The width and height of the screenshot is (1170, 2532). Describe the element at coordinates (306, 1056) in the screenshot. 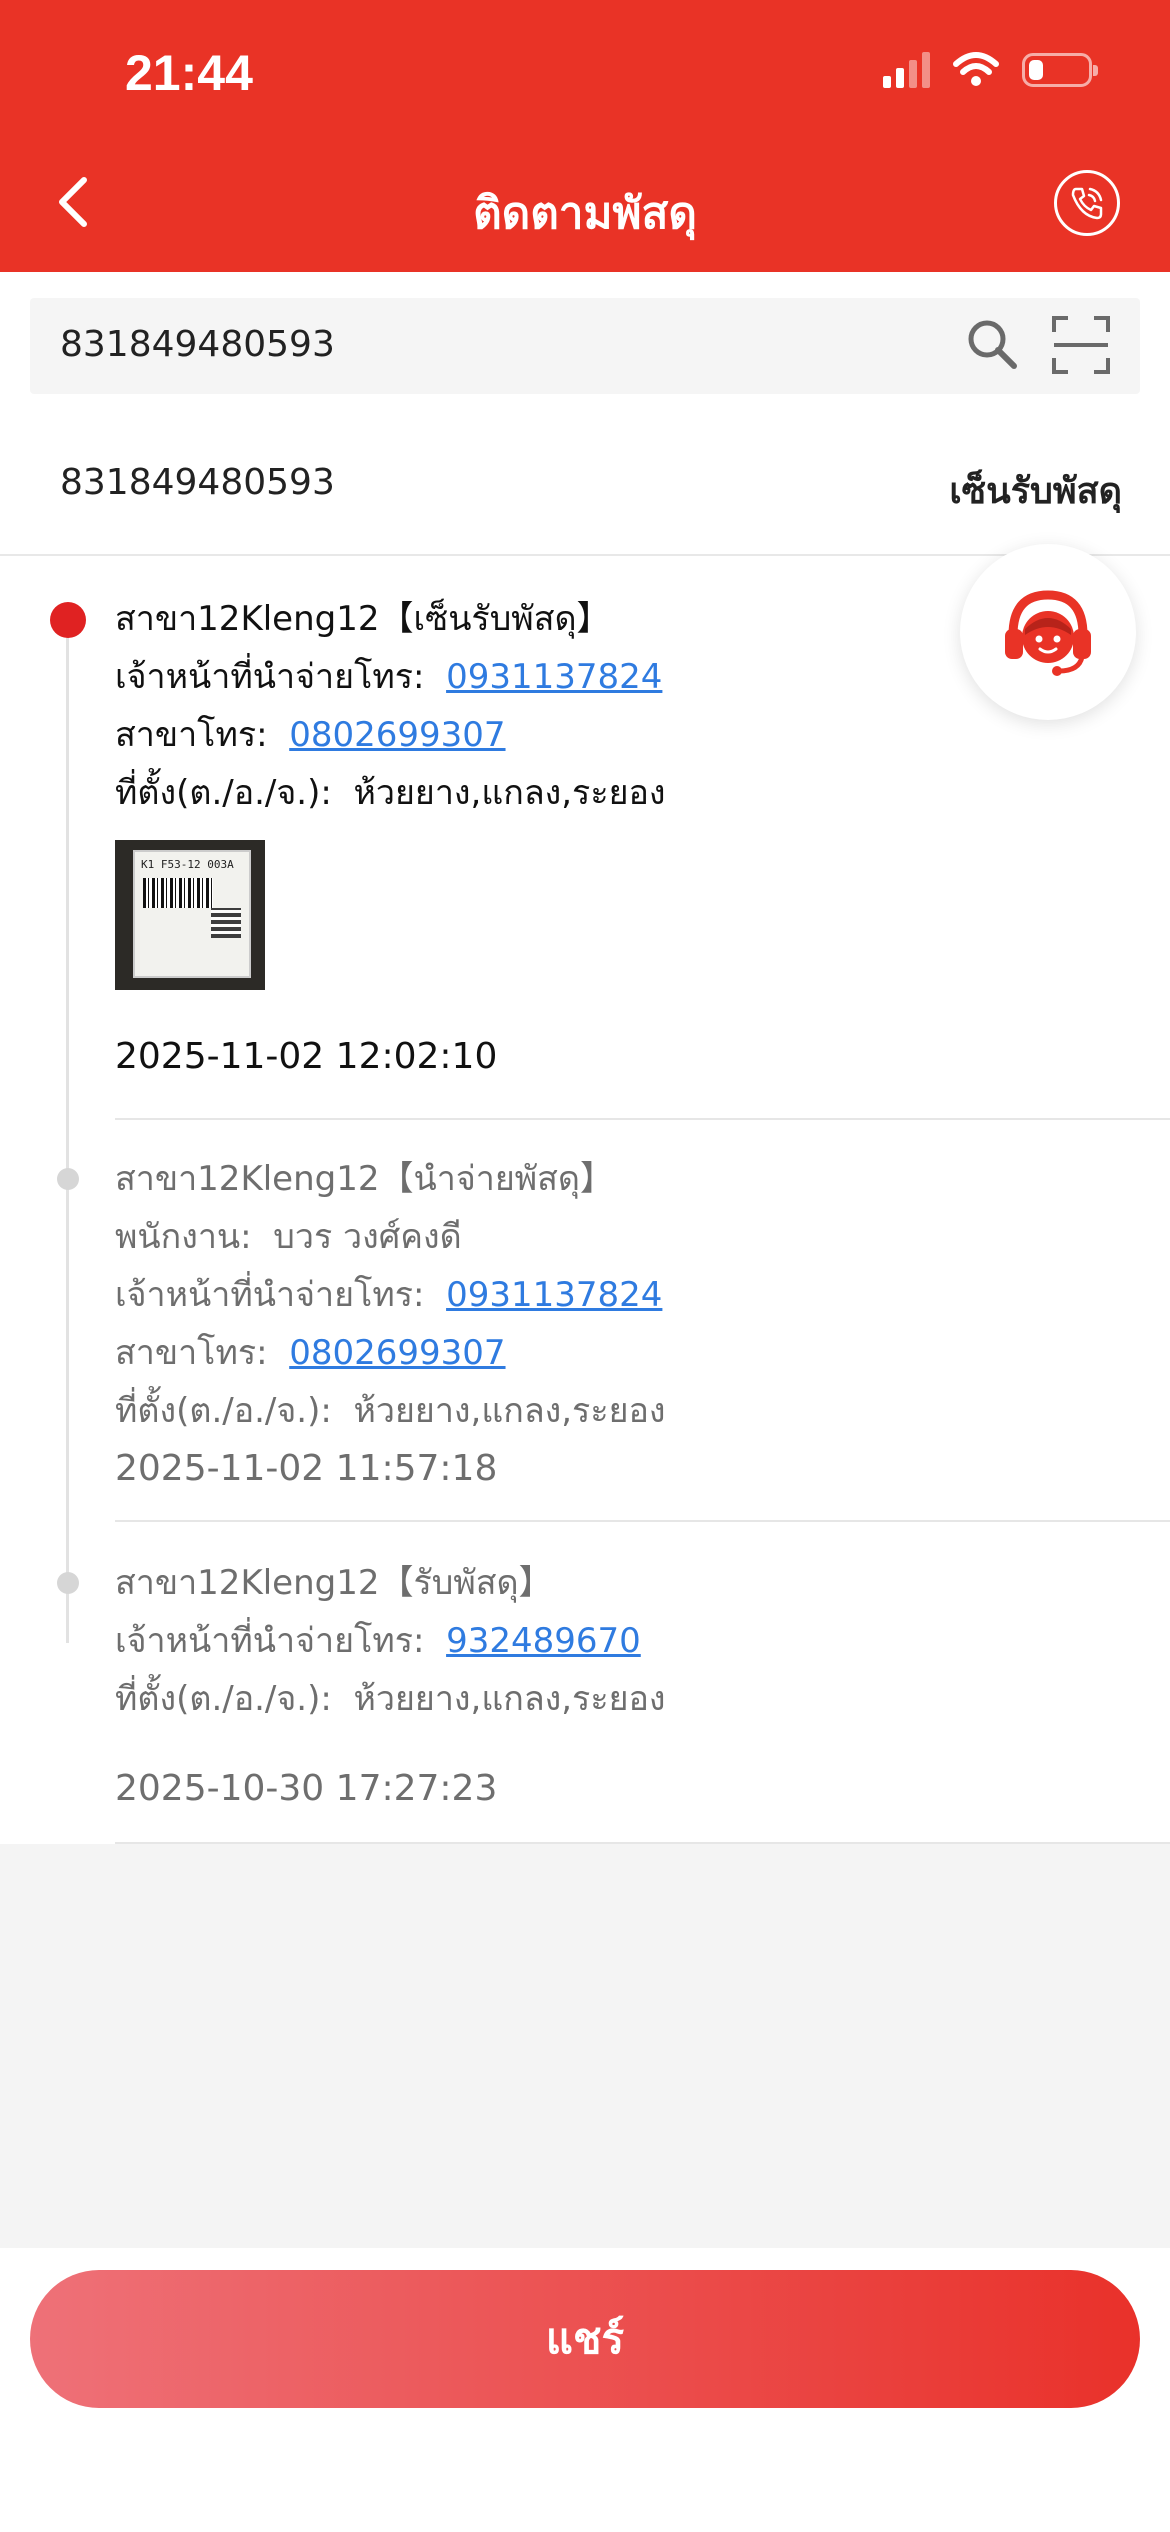

I see `event-timestamp: 2025-11-02 12:02:10` at that location.